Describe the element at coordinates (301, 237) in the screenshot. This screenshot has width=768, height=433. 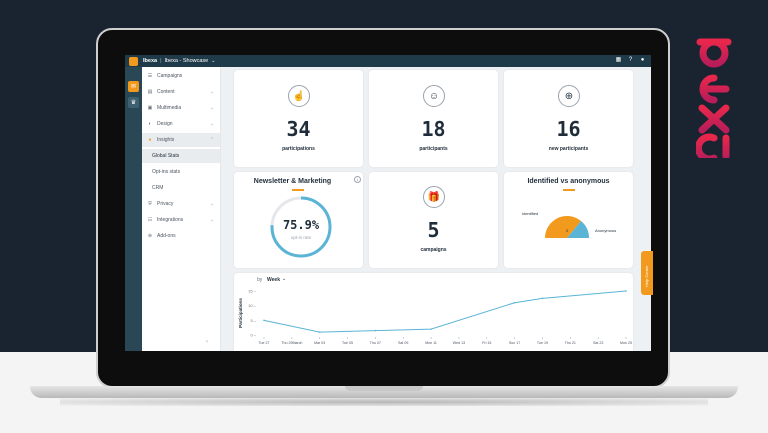
I see `optin-rate-label: opt-in rate` at that location.